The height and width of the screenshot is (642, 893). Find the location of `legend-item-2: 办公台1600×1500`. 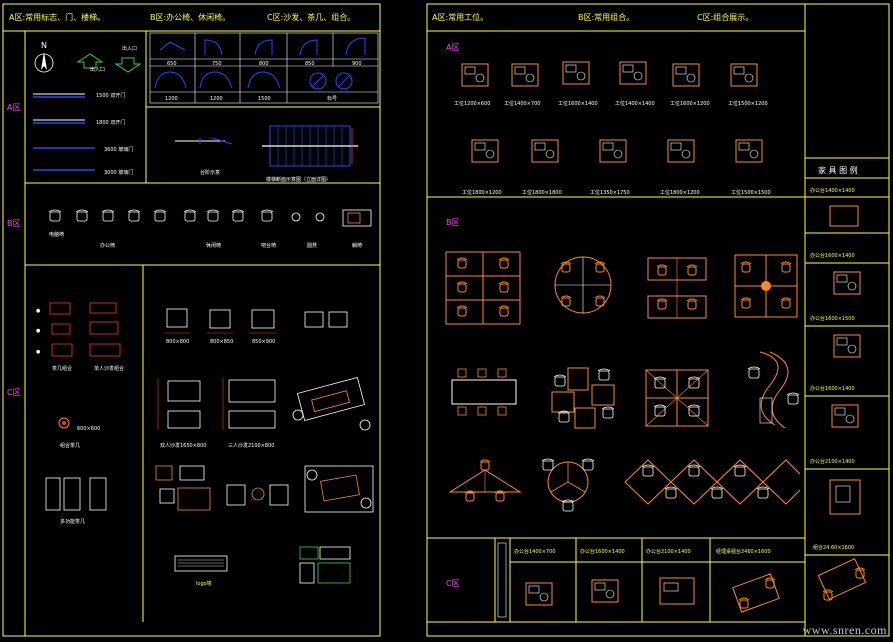

legend-item-2: 办公台1600×1500 is located at coordinates (832, 318).